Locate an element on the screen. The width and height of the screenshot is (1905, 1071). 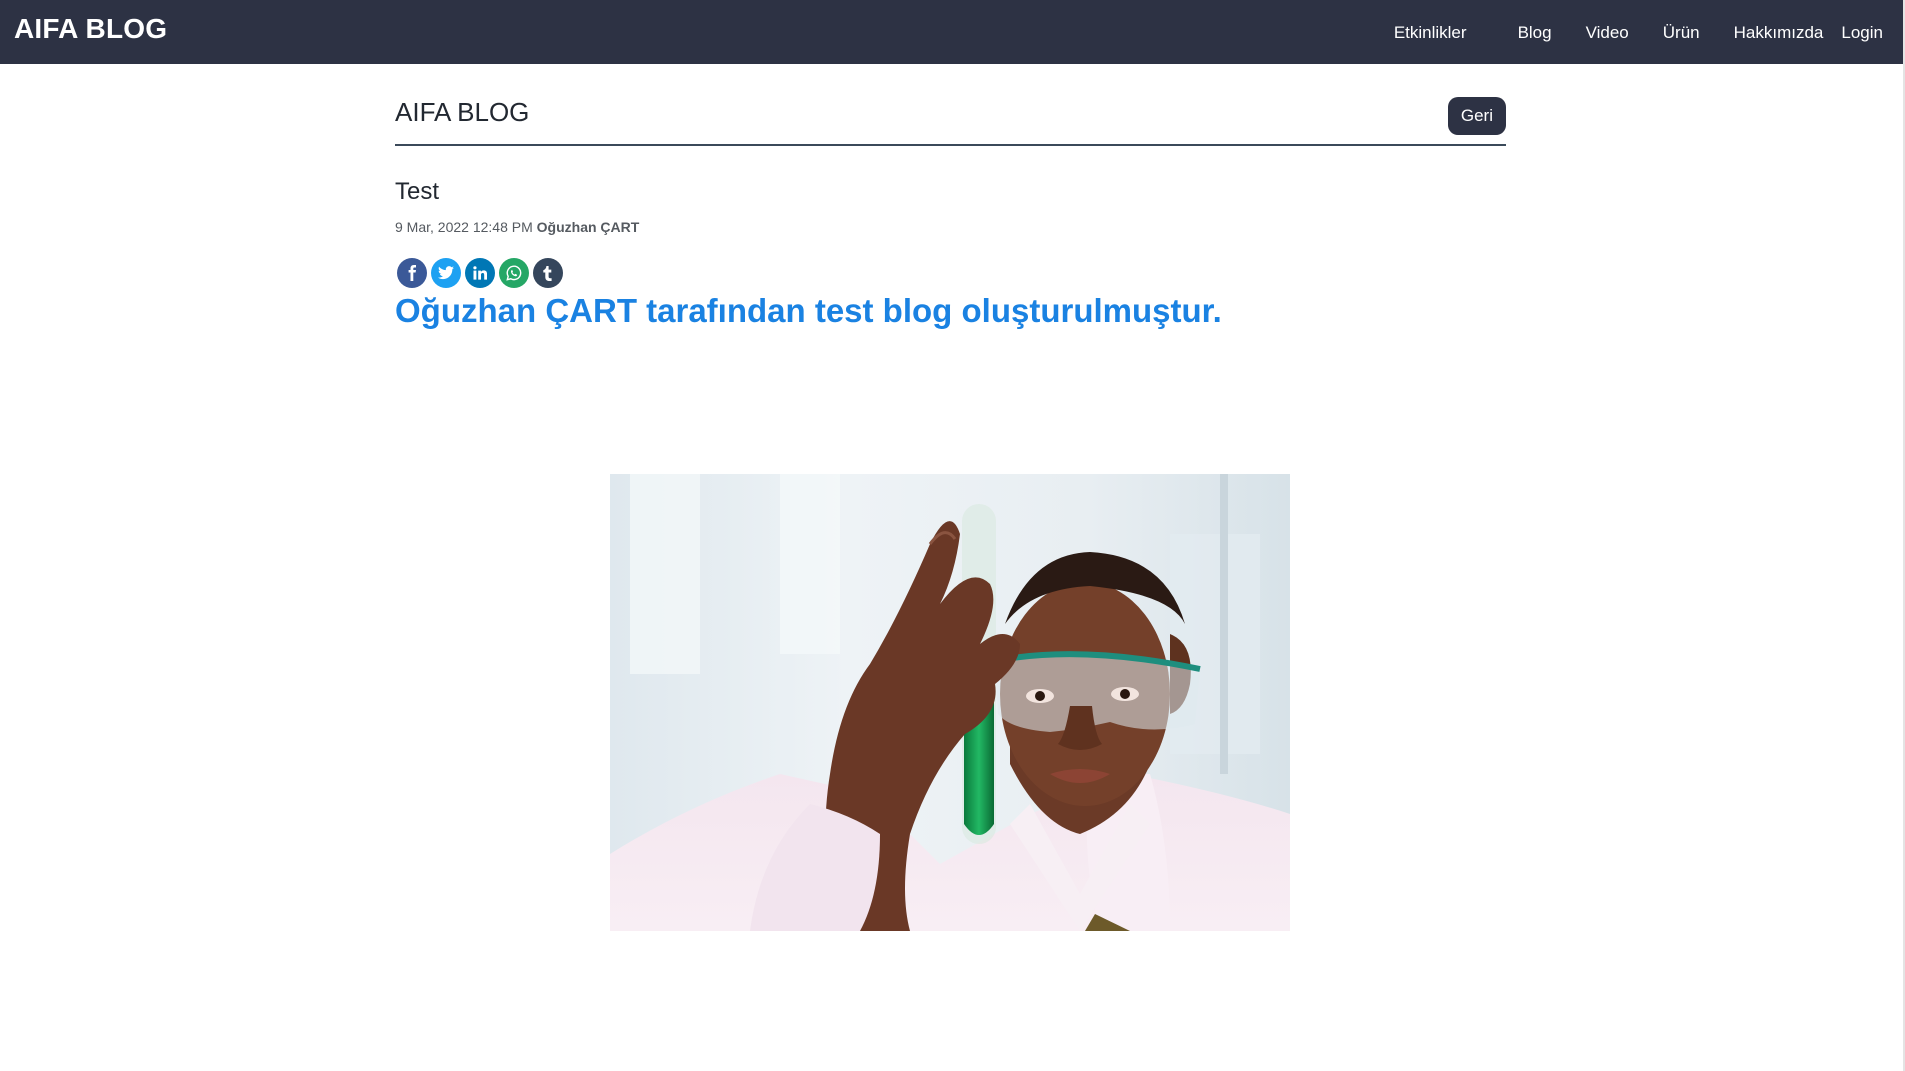
brand-logo: AIFA BLOG is located at coordinates (90, 29).